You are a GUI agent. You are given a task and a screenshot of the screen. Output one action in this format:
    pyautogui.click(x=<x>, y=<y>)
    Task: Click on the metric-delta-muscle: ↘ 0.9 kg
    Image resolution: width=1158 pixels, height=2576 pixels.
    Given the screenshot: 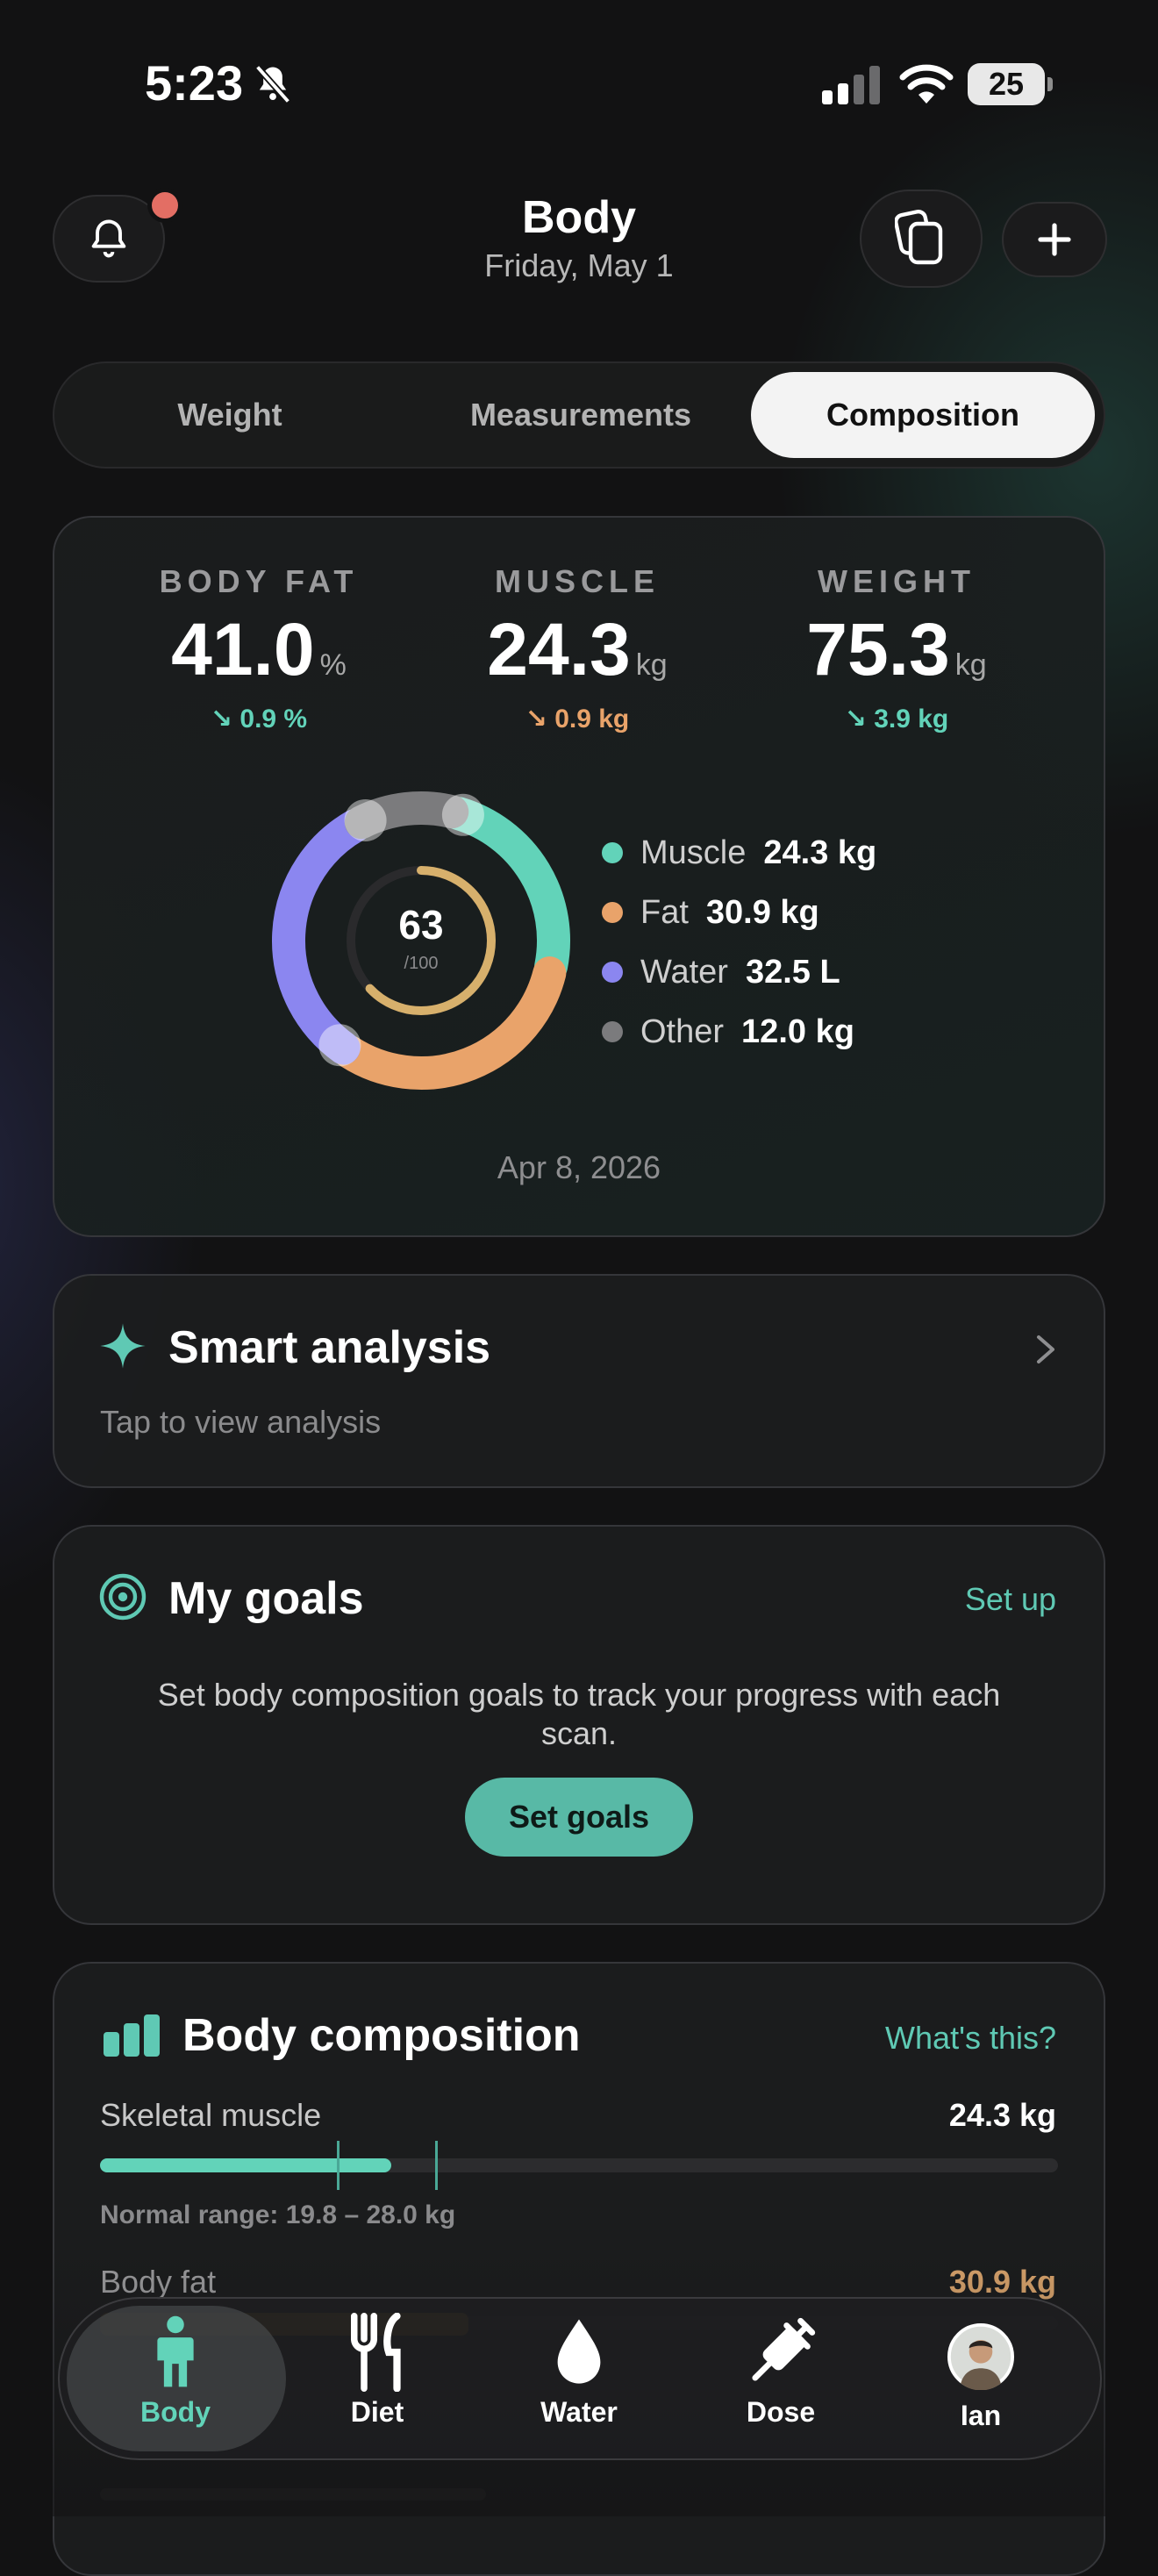 What is the action you would take?
    pyautogui.click(x=577, y=719)
    